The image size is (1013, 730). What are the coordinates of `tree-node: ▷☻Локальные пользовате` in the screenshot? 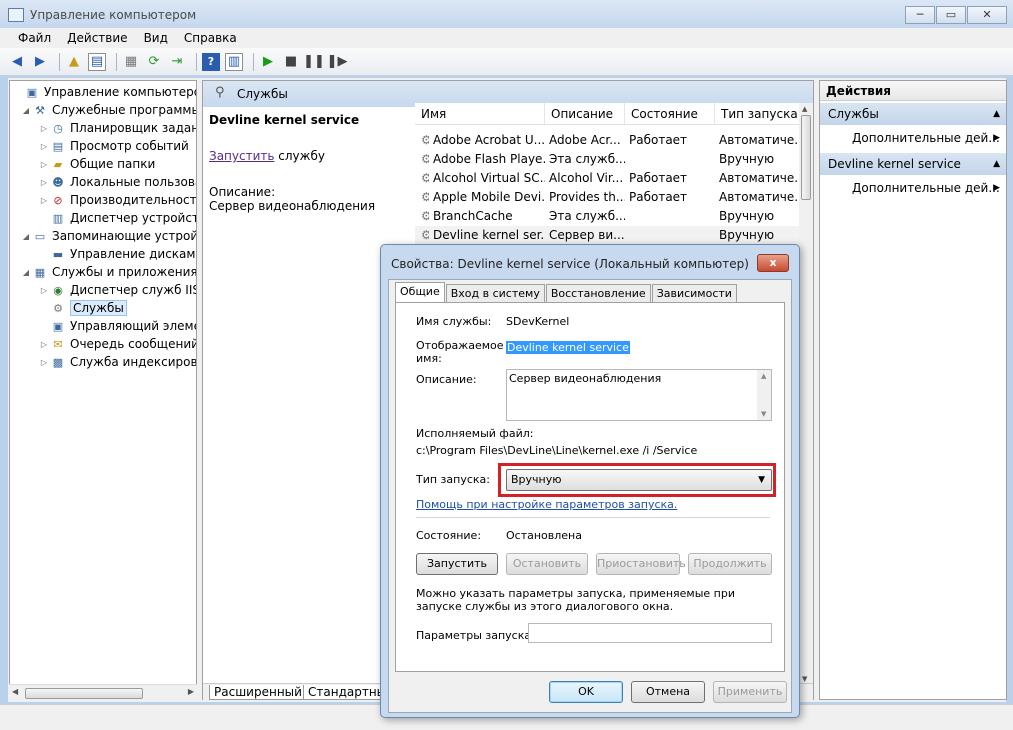 It's located at (117, 182).